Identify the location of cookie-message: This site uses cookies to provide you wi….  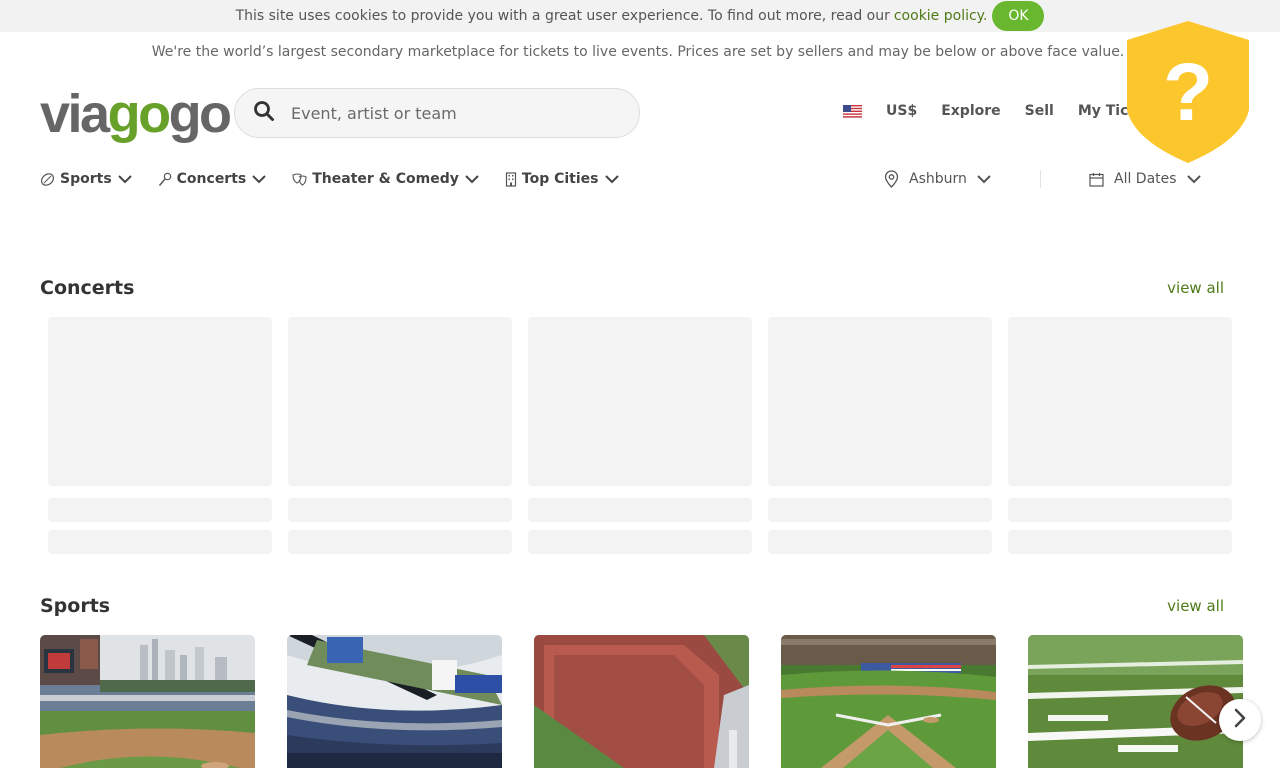
(562, 16).